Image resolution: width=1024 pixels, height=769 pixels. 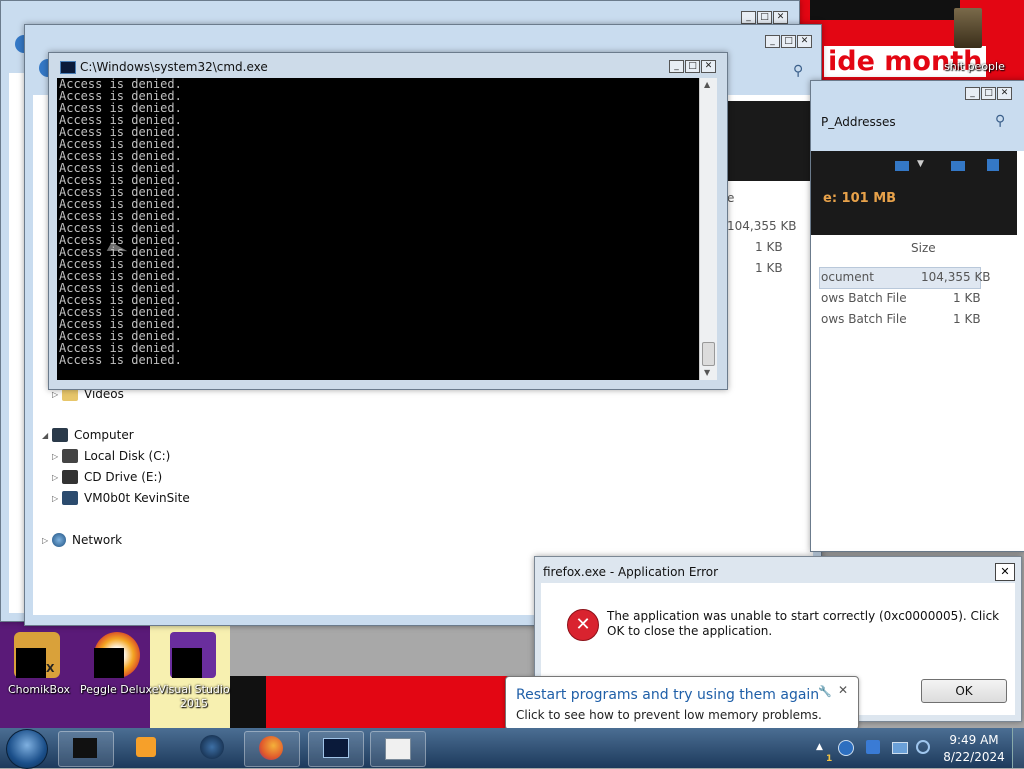 What do you see at coordinates (769, 268) in the screenshot?
I see `middle-size-3: 1 KB` at bounding box center [769, 268].